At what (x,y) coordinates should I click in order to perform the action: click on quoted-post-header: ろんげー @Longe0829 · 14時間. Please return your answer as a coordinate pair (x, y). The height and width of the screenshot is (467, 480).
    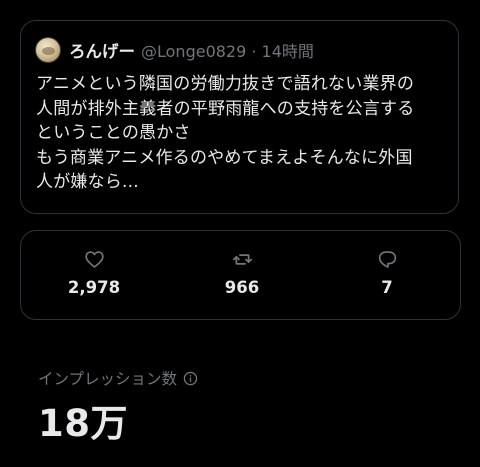
    Looking at the image, I should click on (174, 50).